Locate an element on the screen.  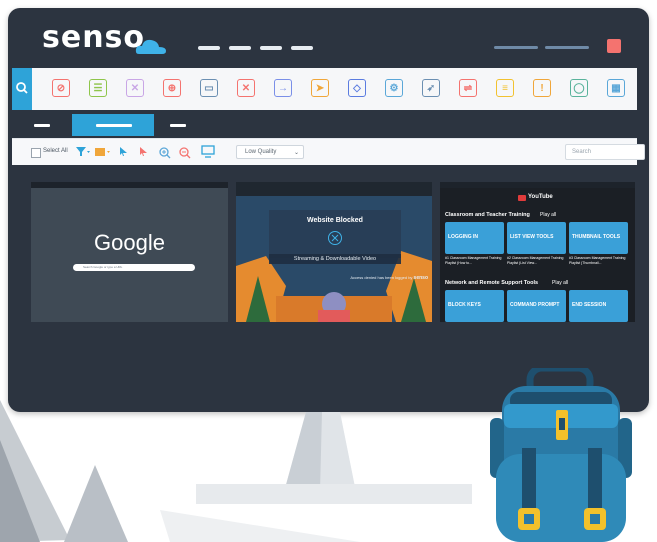
app-header: senso. is located at coordinates (328, 37).